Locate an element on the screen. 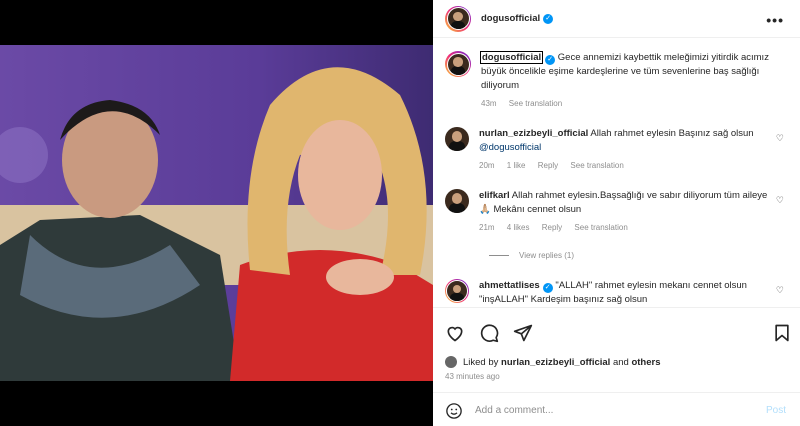  add-comment-bar: Add a comment... Post is located at coordinates (616, 409).